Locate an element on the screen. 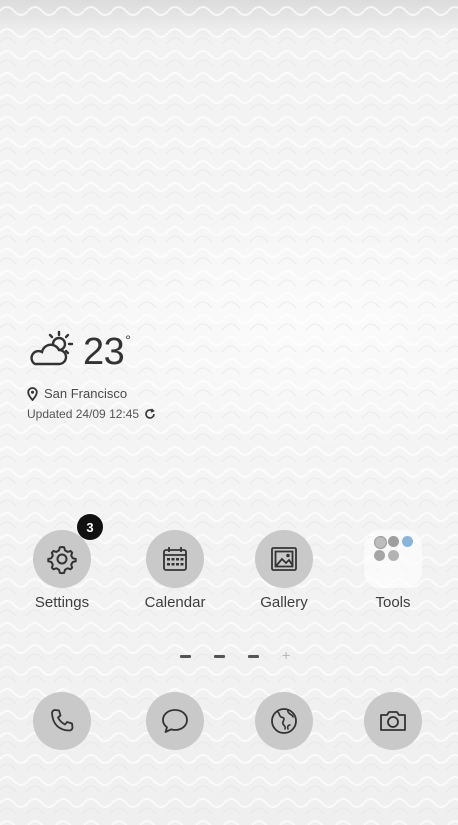  refresh-icon is located at coordinates (150, 414).